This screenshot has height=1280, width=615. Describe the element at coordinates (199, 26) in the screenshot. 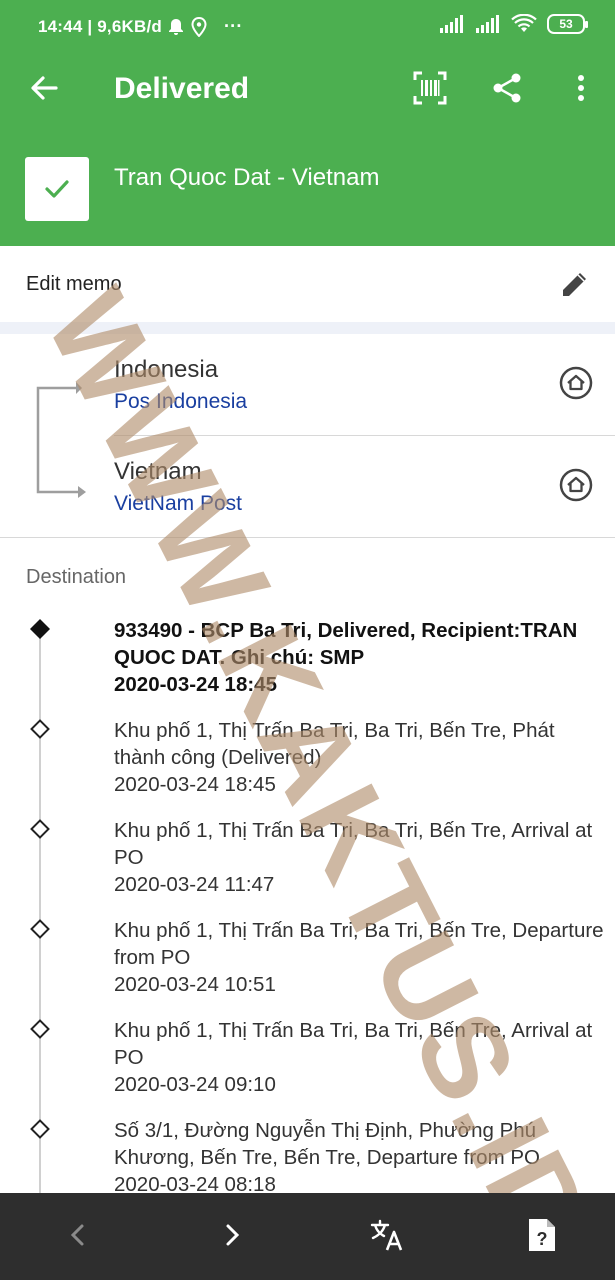

I see `location-icon` at that location.